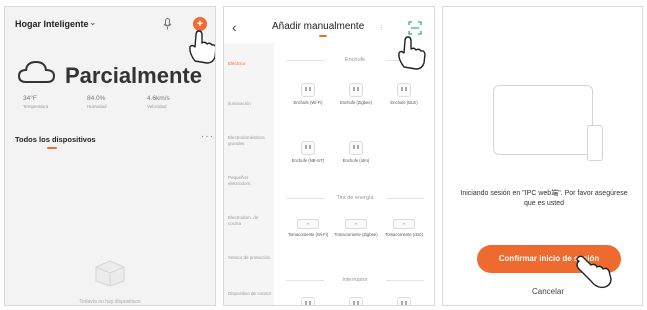  Describe the element at coordinates (133, 75) in the screenshot. I see `weather-condition: Parcialmente` at that location.